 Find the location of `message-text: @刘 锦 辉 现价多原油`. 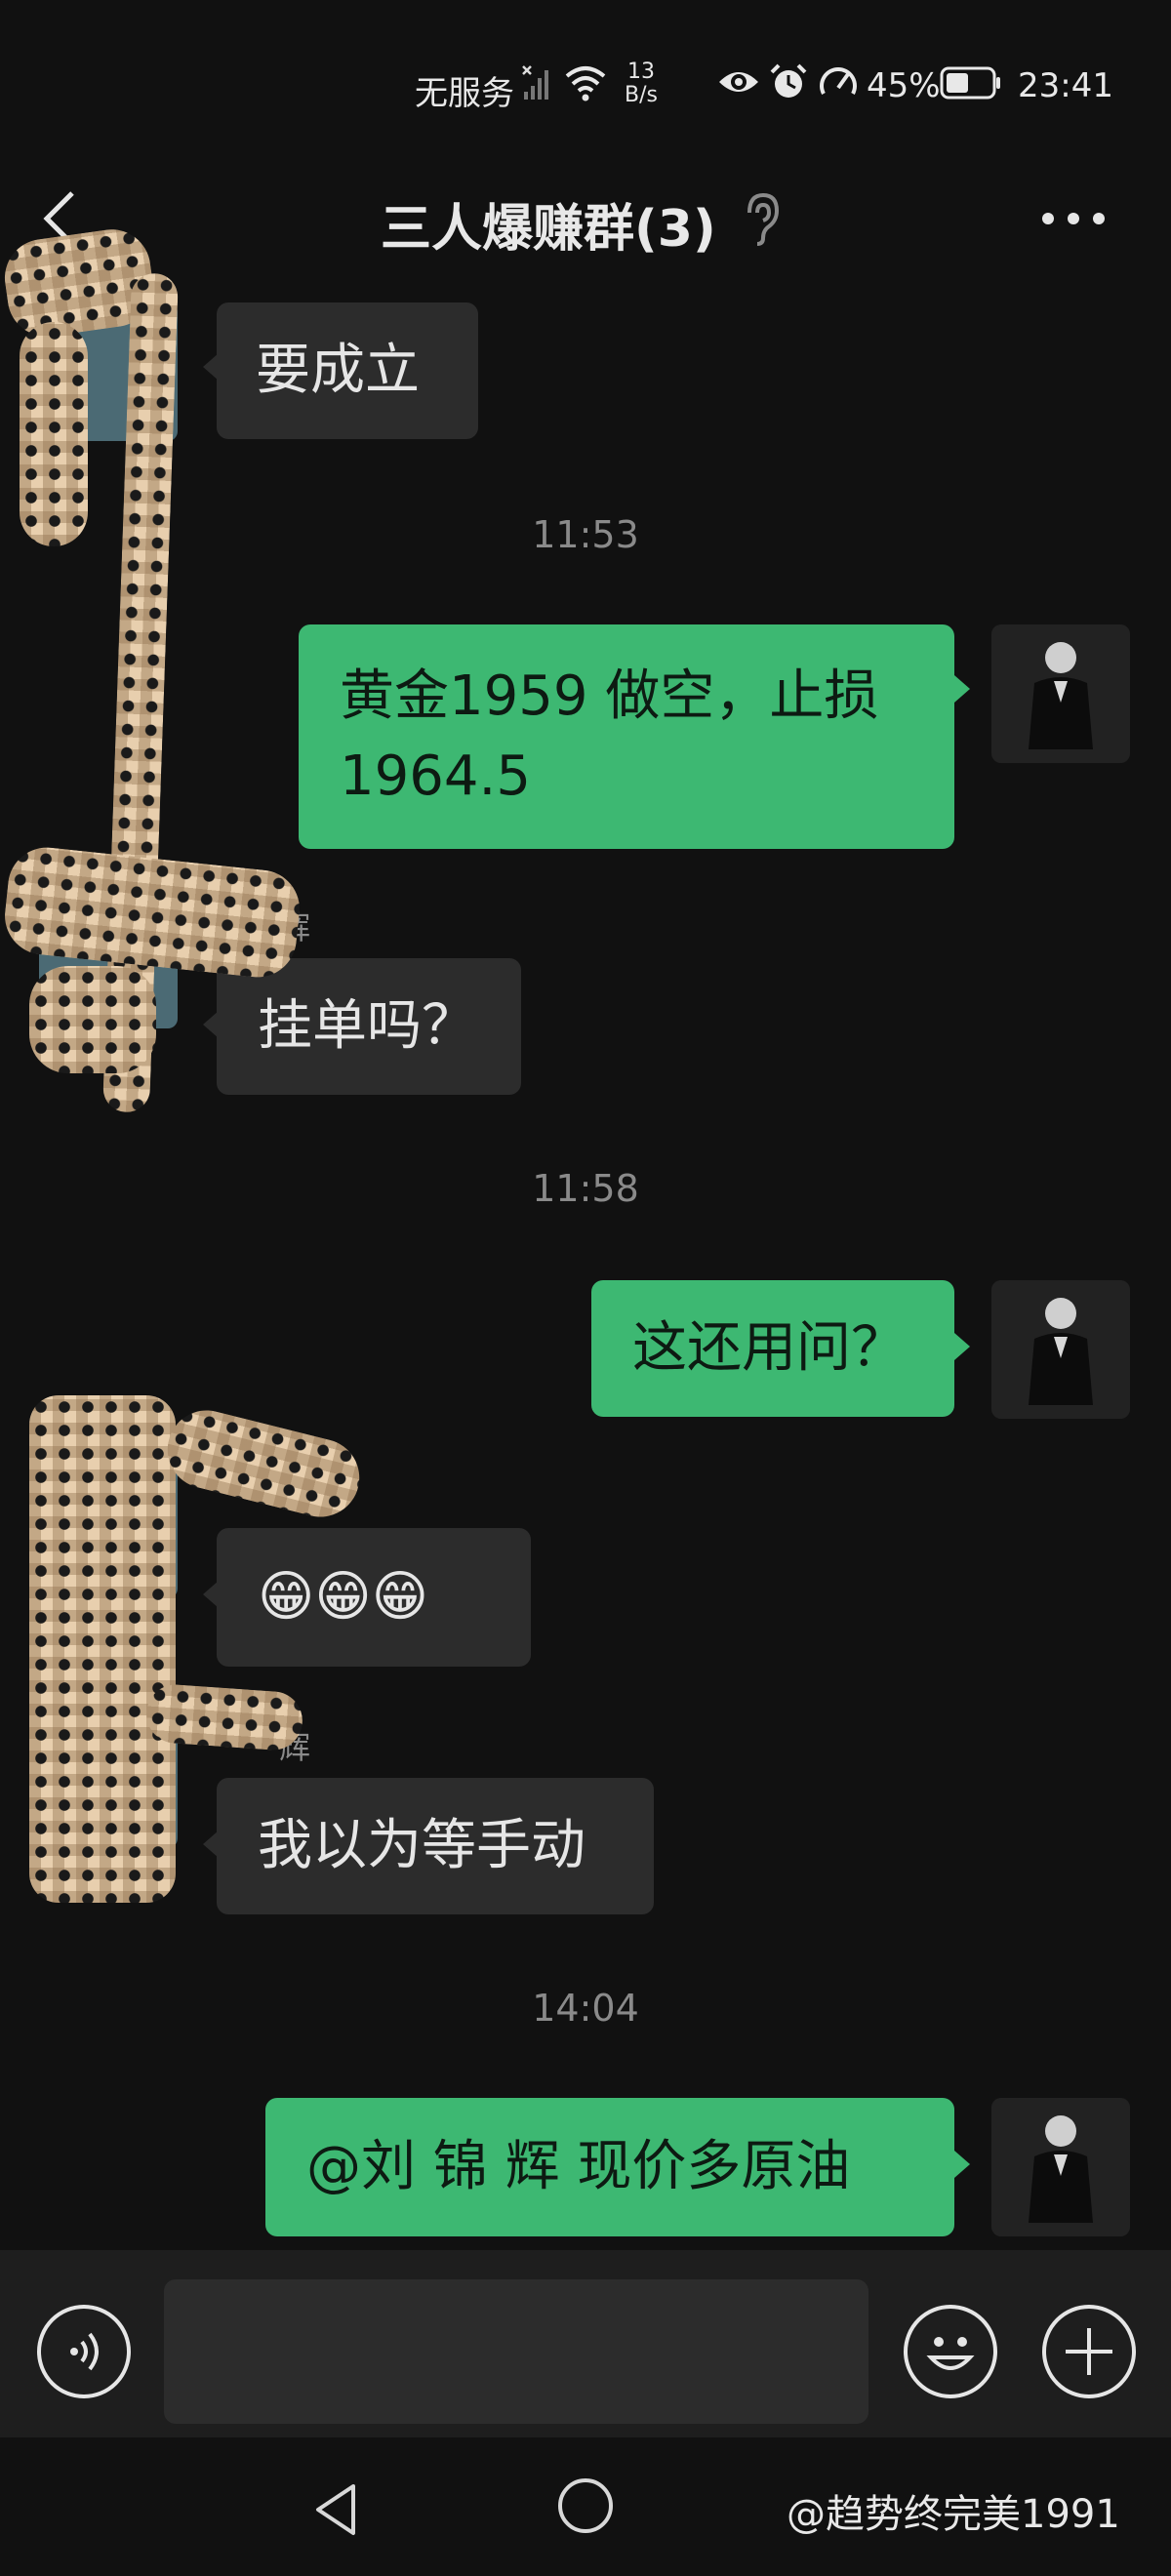

message-text: @刘 锦 辉 现价多原油 is located at coordinates (578, 2166).